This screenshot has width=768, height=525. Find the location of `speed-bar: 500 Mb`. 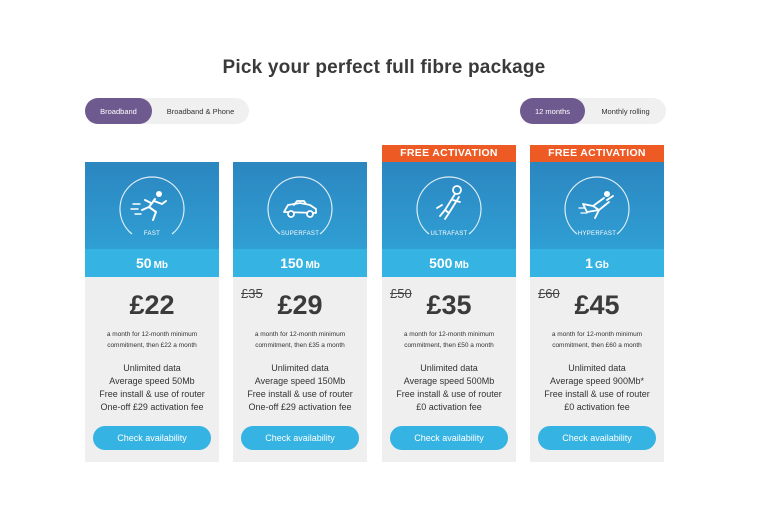

speed-bar: 500 Mb is located at coordinates (449, 263).